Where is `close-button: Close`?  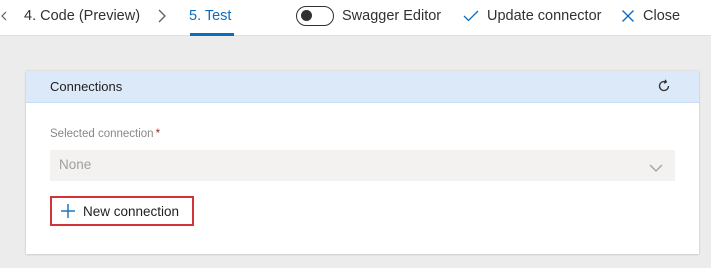 close-button: Close is located at coordinates (650, 16).